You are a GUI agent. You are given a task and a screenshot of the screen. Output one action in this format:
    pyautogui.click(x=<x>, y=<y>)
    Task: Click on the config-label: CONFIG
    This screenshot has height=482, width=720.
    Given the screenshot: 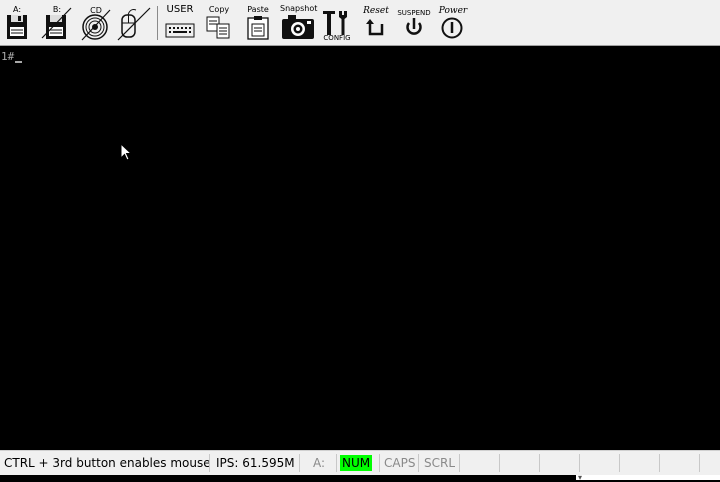 What is the action you would take?
    pyautogui.click(x=337, y=38)
    